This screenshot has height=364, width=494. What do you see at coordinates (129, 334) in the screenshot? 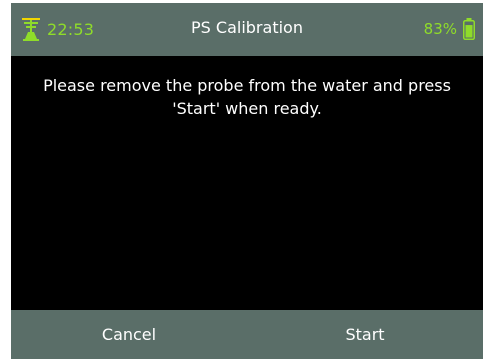
I see `cancel-button: Cancel` at bounding box center [129, 334].